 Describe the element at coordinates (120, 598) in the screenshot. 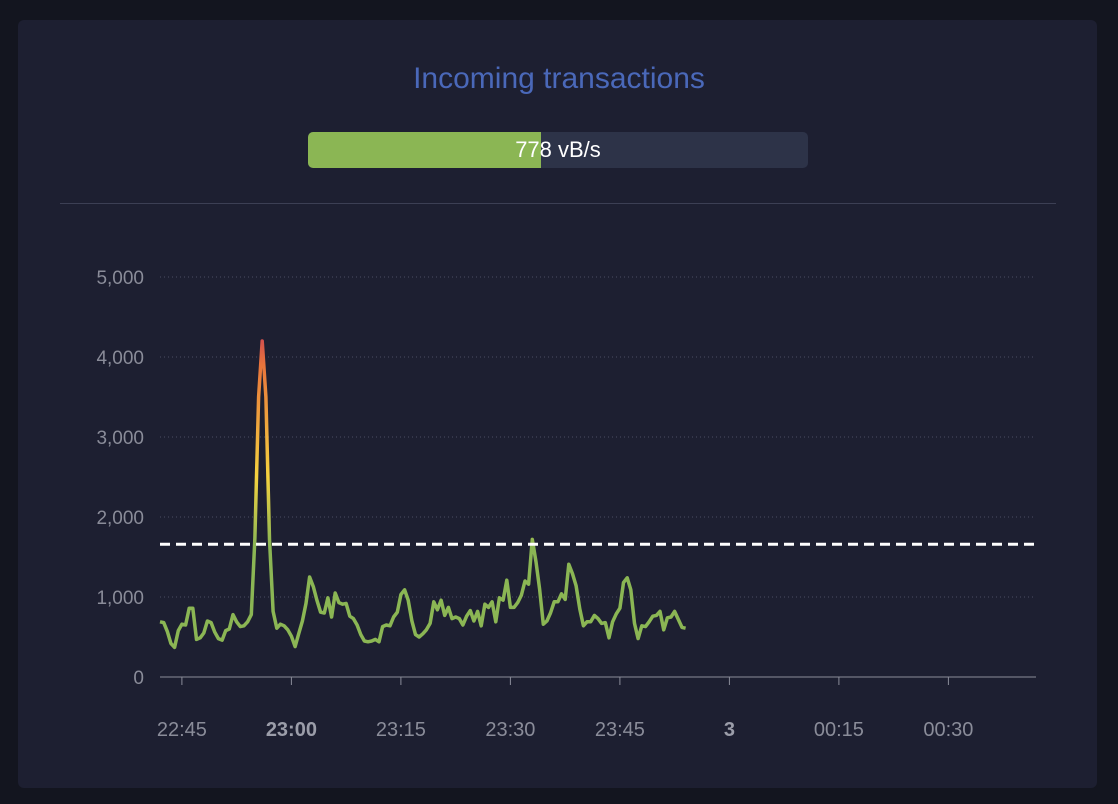

I see `y-tick-label: 1,000` at that location.